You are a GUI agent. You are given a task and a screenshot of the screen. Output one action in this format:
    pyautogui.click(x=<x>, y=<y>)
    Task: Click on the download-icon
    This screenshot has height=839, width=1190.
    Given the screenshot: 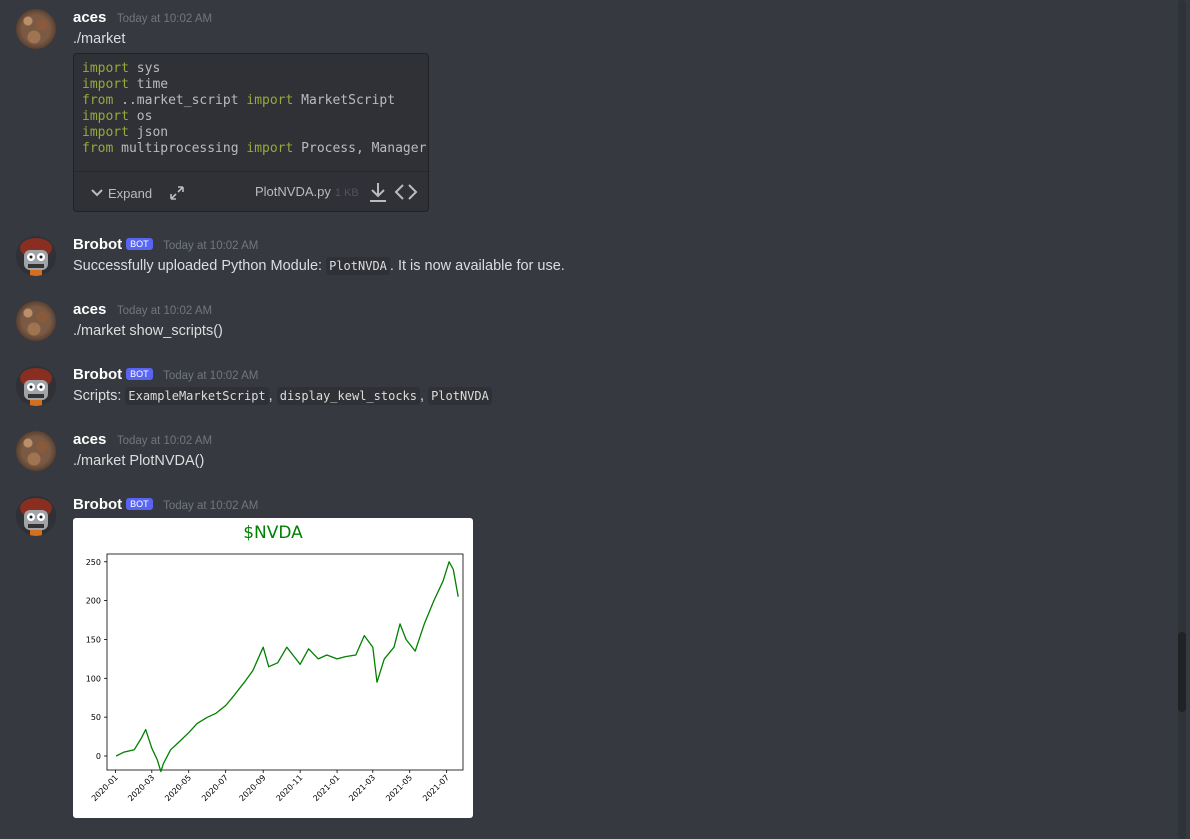 What is the action you would take?
    pyautogui.click(x=378, y=192)
    